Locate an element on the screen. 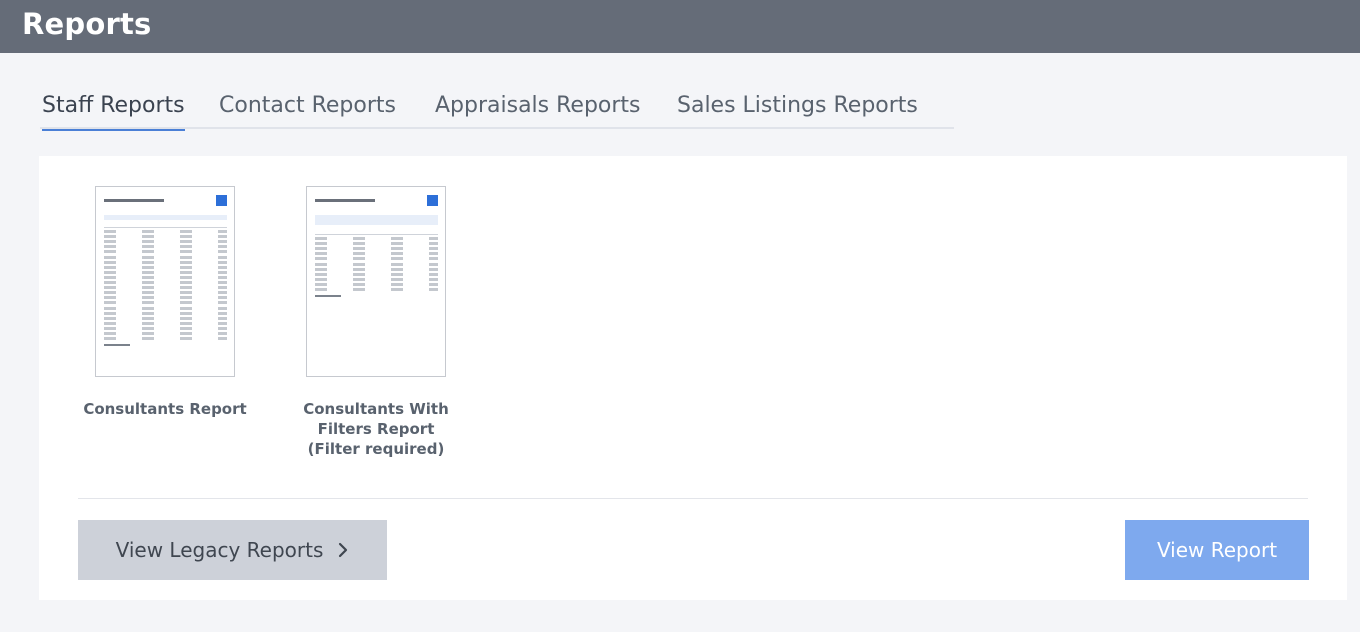  tab-appraisals-reports: Appraisals Reports is located at coordinates (538, 110).